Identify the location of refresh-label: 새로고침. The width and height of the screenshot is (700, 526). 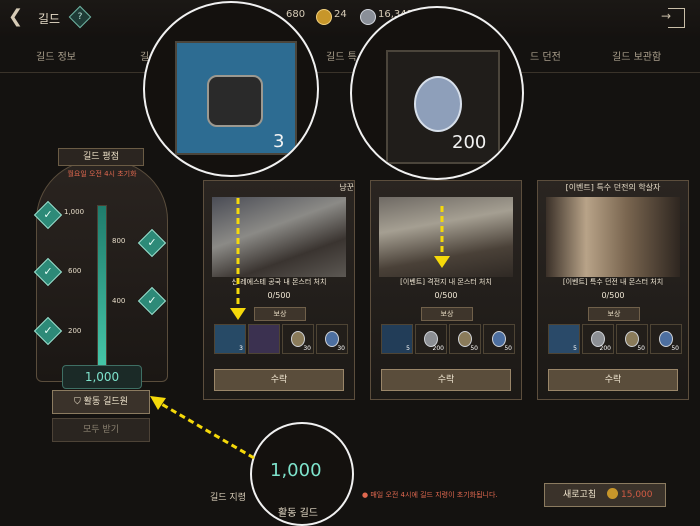
(580, 495).